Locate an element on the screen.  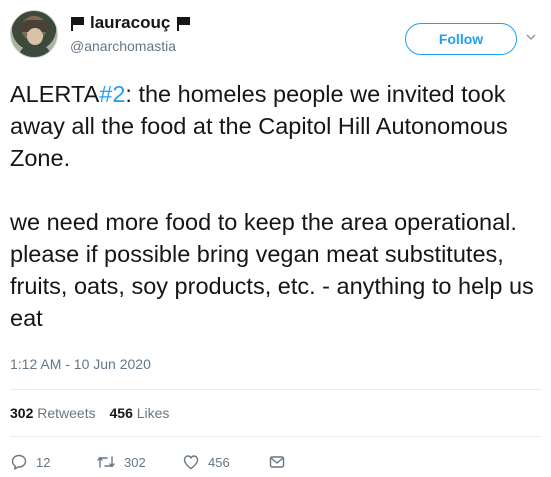
message-icon is located at coordinates (277, 462).